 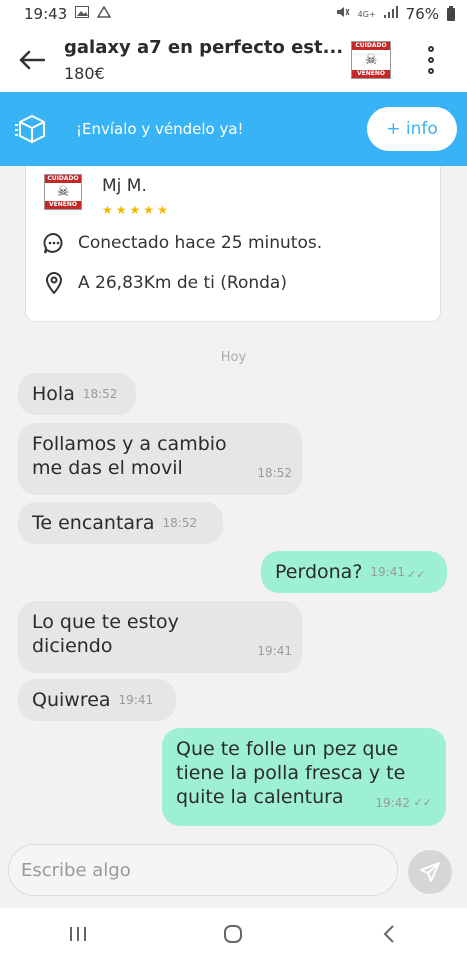 I want to click on seller-avatar: CUIDADO ☠ VENENO, so click(x=371, y=60).